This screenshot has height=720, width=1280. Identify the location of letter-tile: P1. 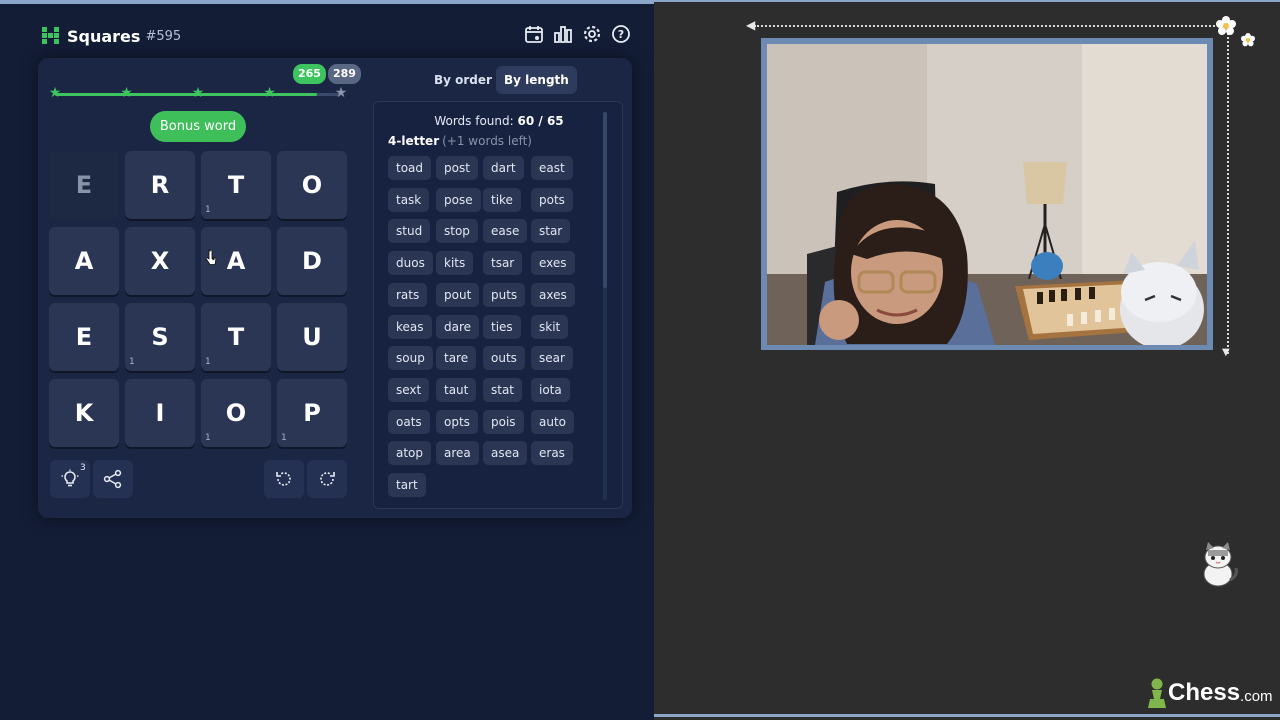
(312, 413).